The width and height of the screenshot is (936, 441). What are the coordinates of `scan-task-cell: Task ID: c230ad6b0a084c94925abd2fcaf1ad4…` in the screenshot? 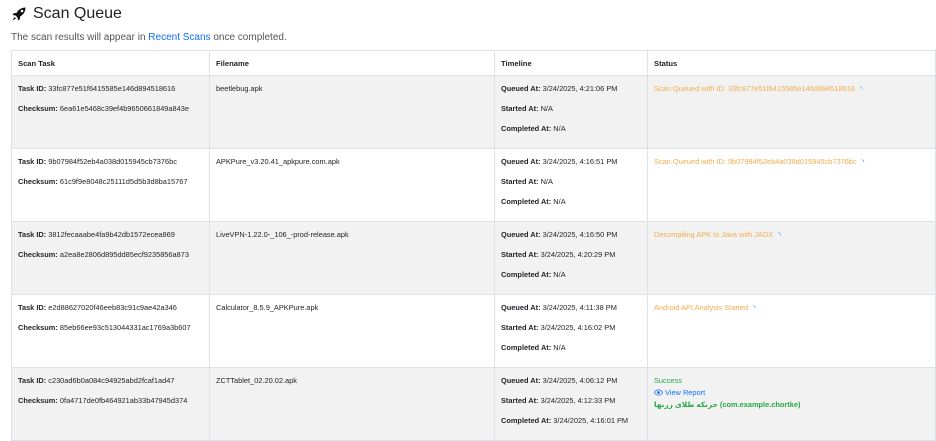 It's located at (110, 404).